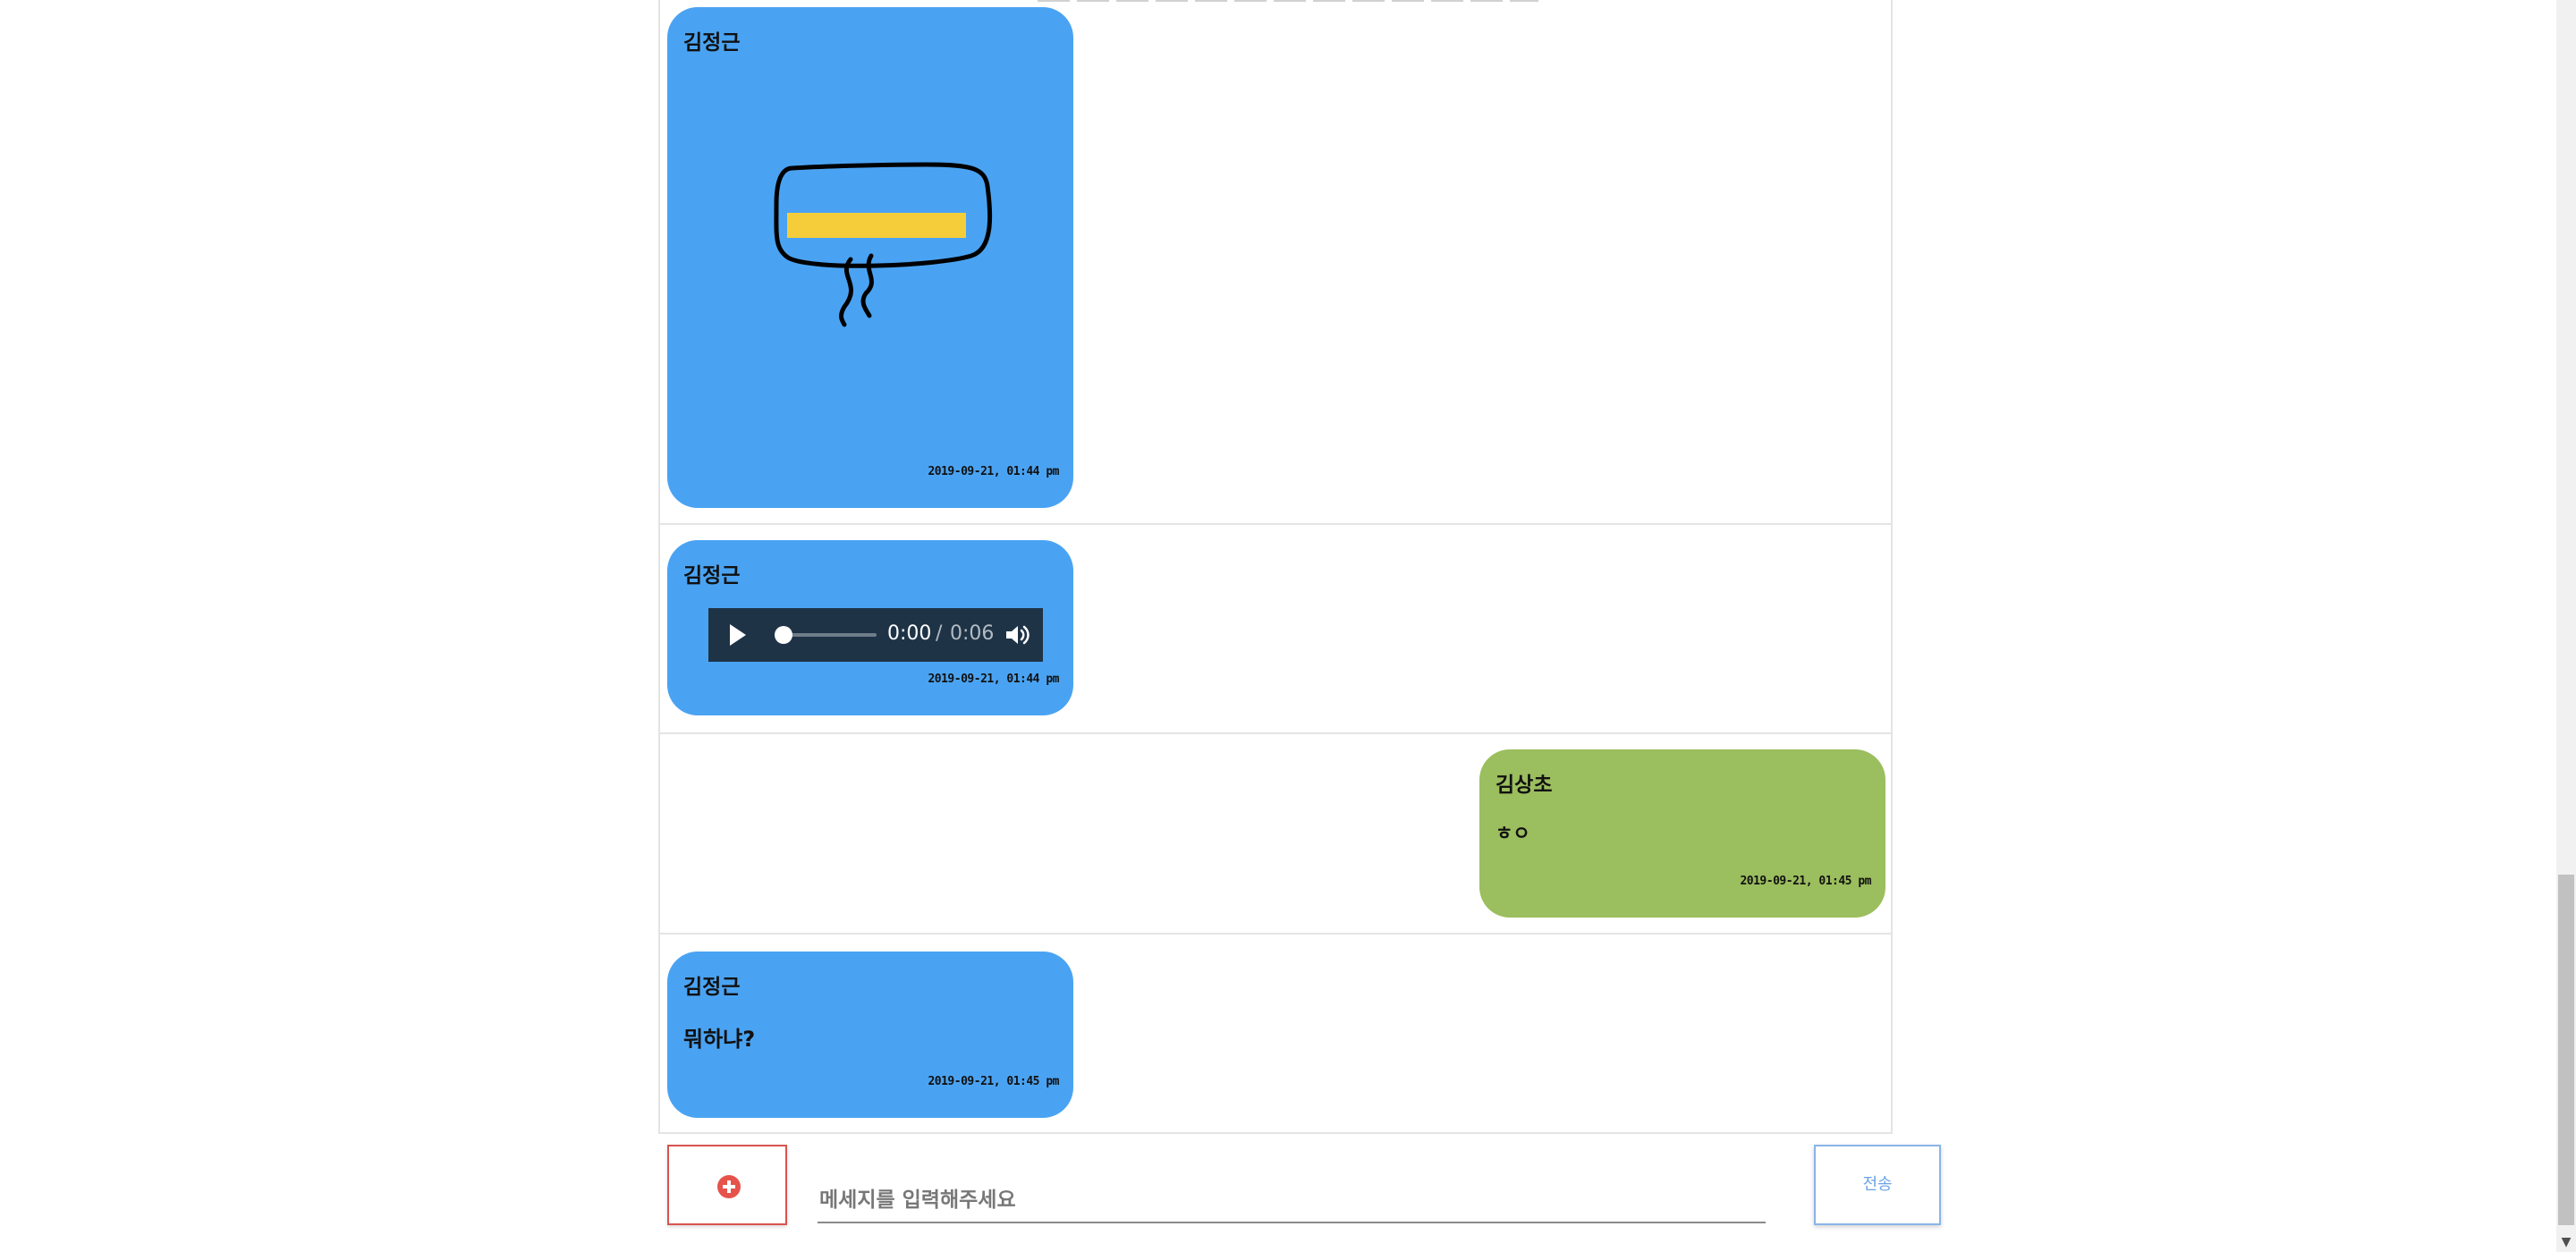  What do you see at coordinates (972, 633) in the screenshot?
I see `audio-duration: 0:06` at bounding box center [972, 633].